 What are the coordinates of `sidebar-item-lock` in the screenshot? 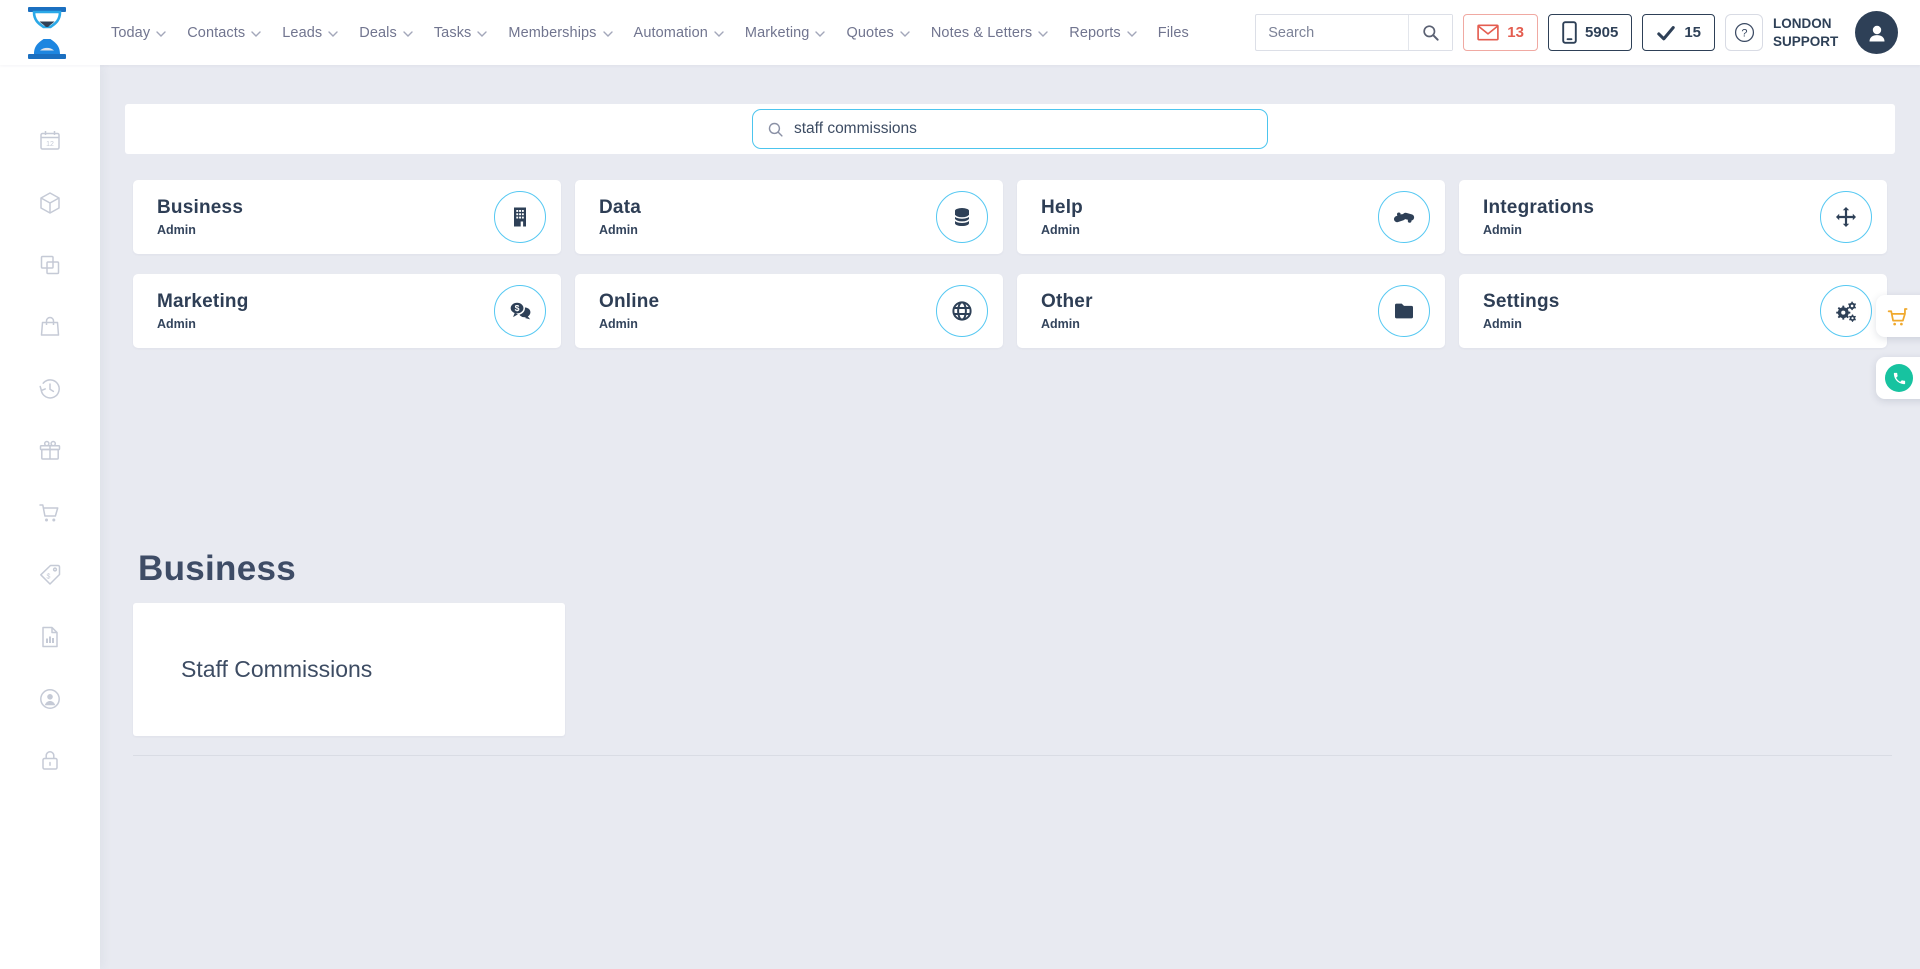 It's located at (50, 761).